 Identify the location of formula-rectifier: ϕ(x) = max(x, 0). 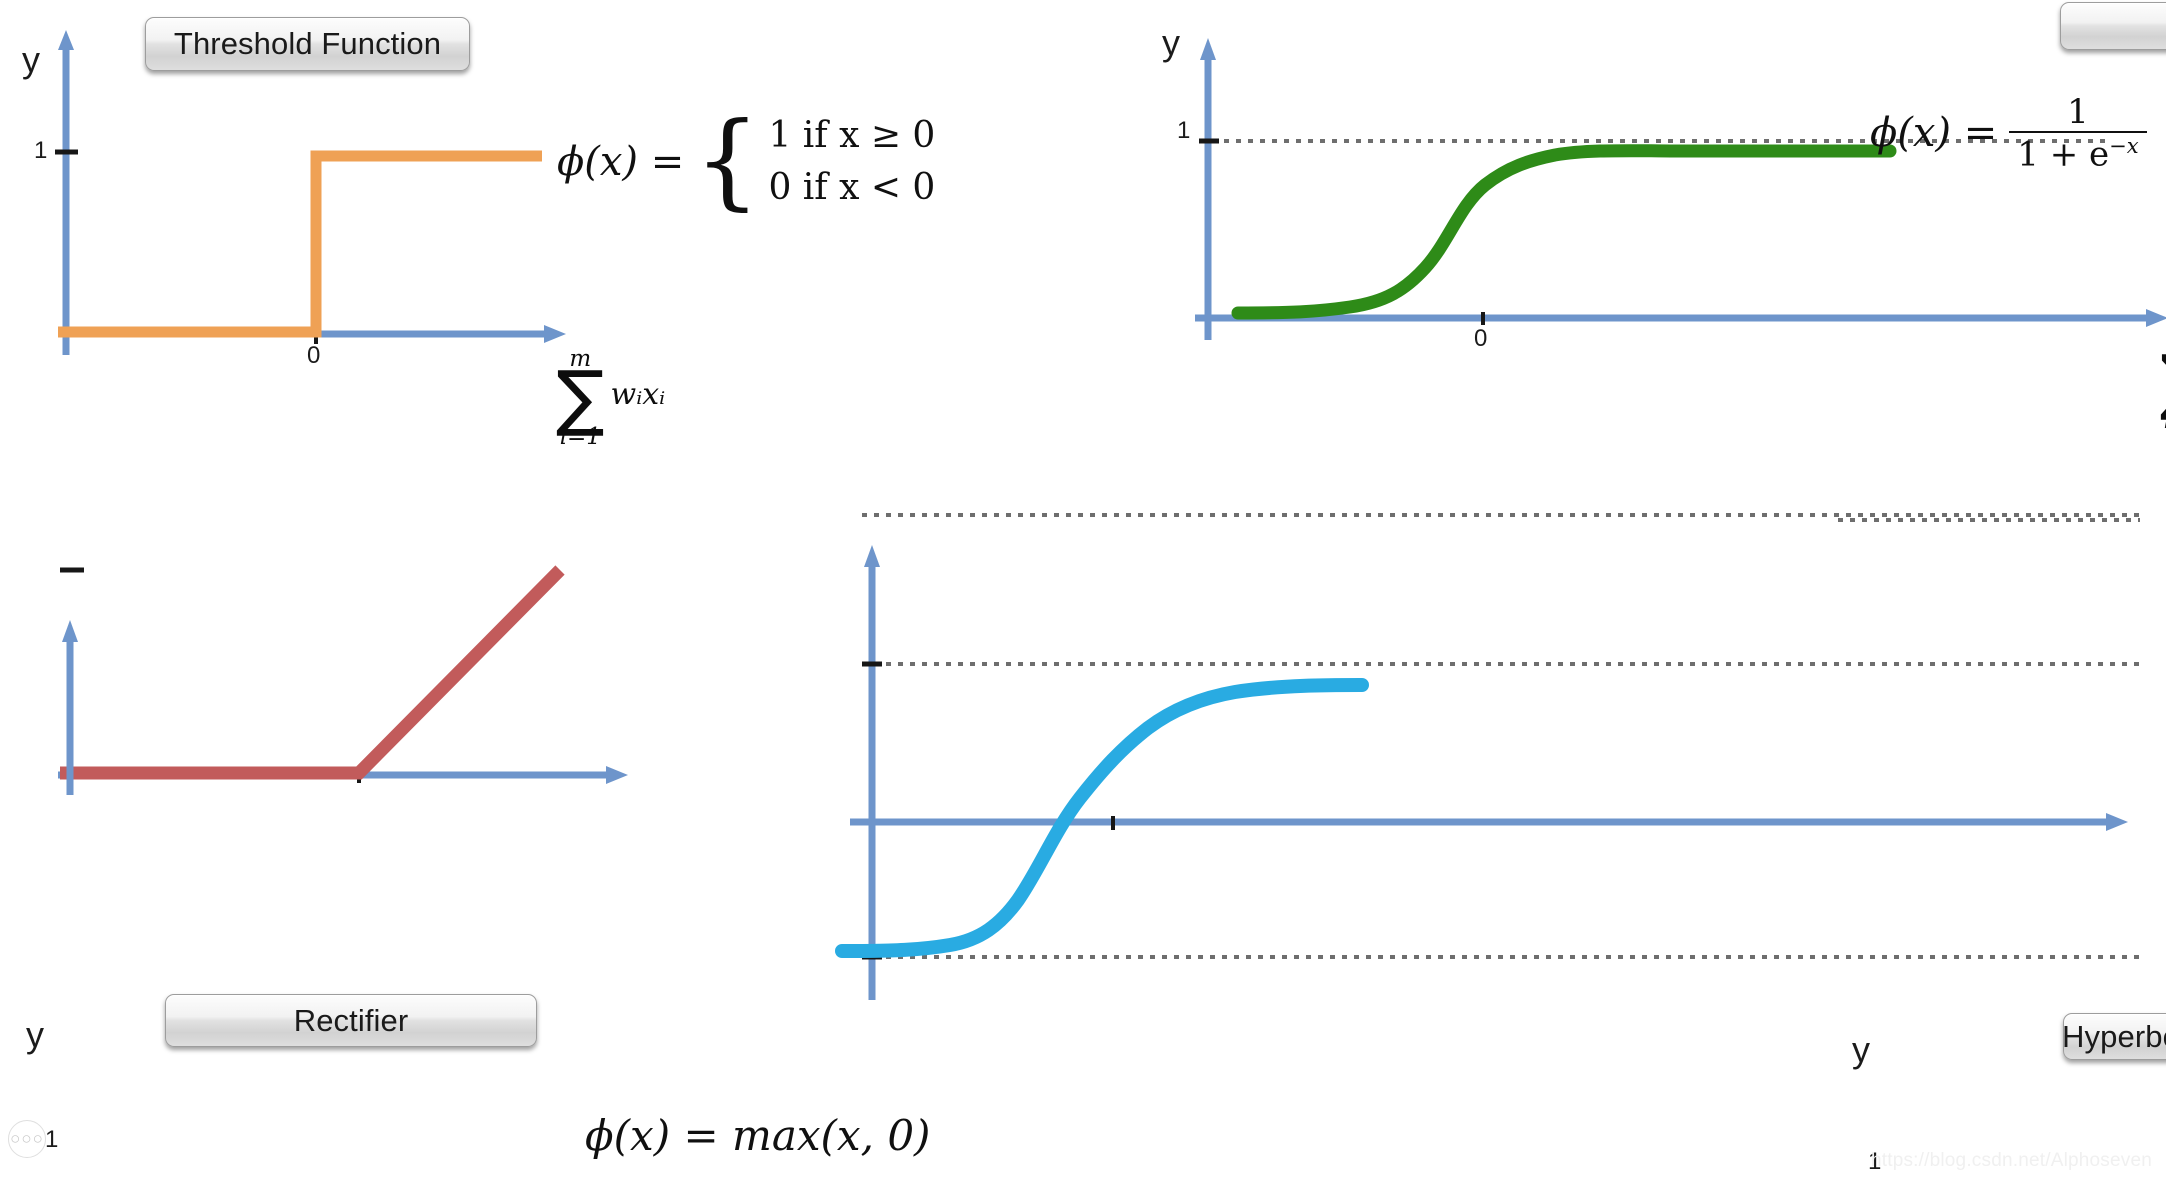
(757, 1136).